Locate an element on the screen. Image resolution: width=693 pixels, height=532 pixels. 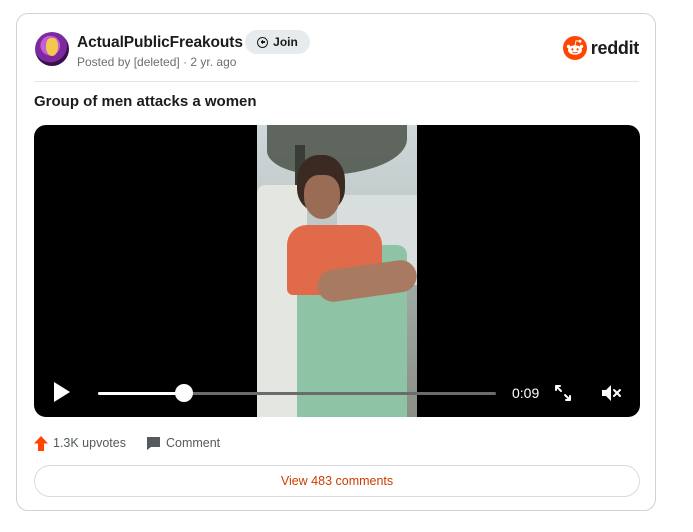
plus-circle-icon is located at coordinates (263, 42).